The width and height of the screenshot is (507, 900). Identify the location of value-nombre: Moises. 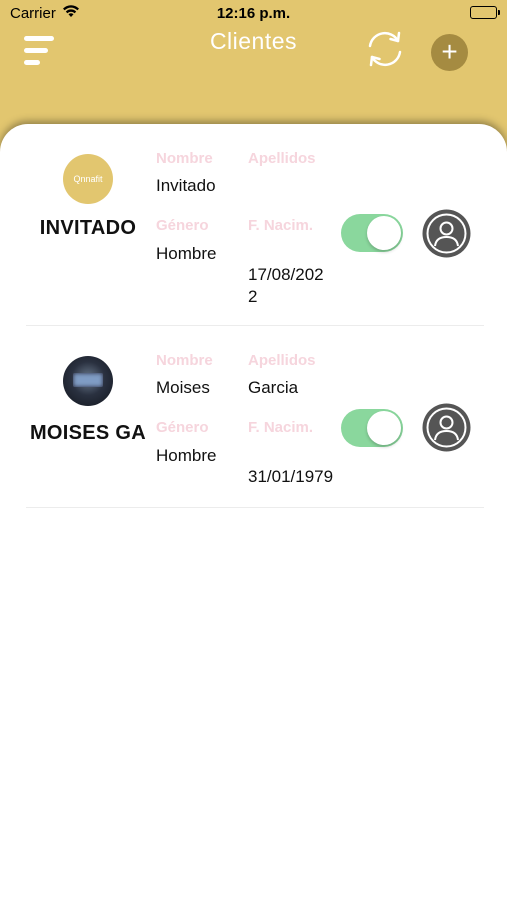
(183, 387).